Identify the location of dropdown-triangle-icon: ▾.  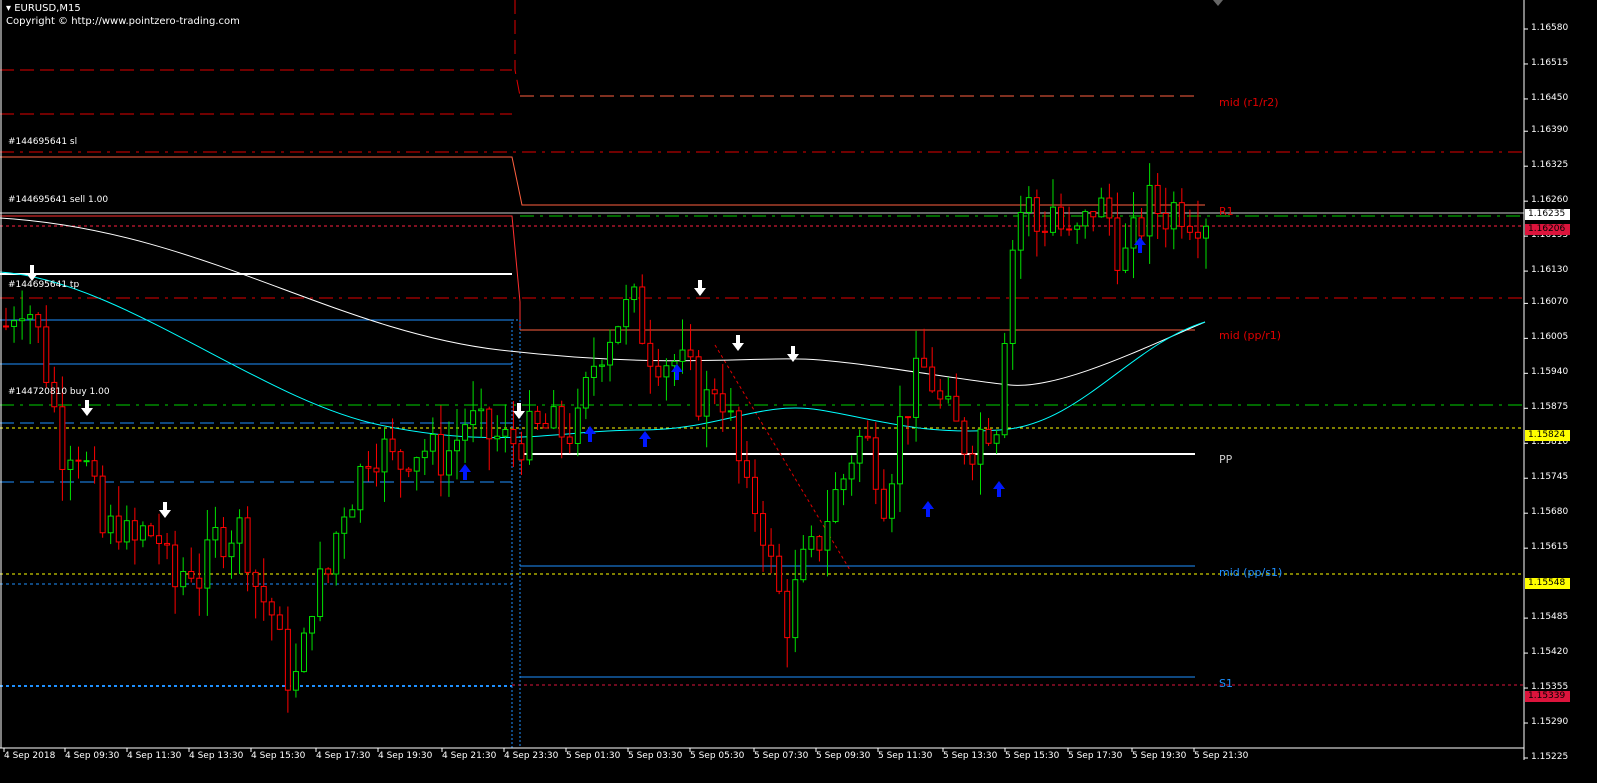
(8, 8).